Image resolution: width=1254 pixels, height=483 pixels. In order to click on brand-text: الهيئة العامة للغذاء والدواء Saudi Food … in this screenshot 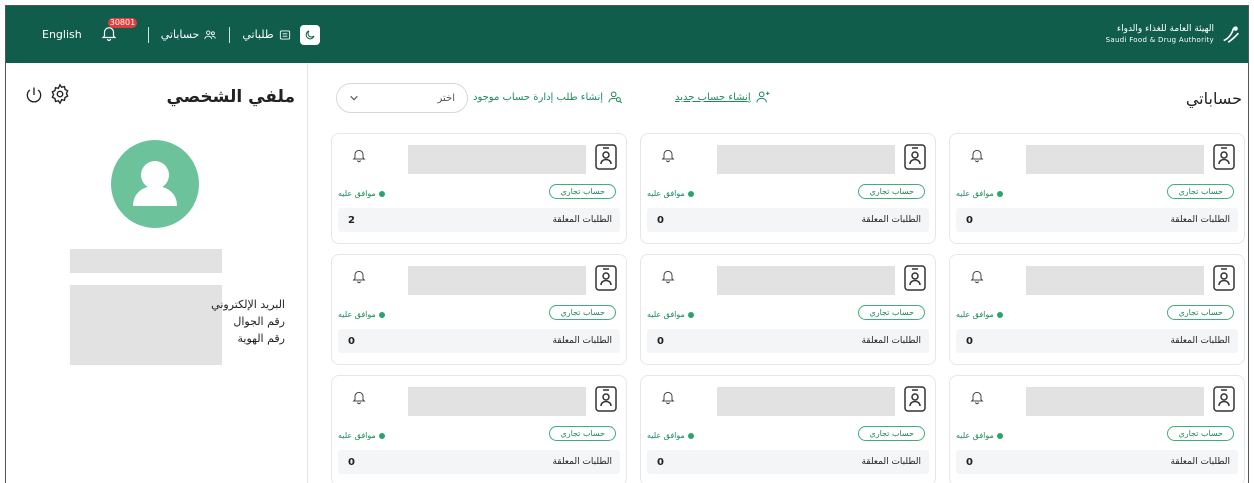, I will do `click(1160, 35)`.